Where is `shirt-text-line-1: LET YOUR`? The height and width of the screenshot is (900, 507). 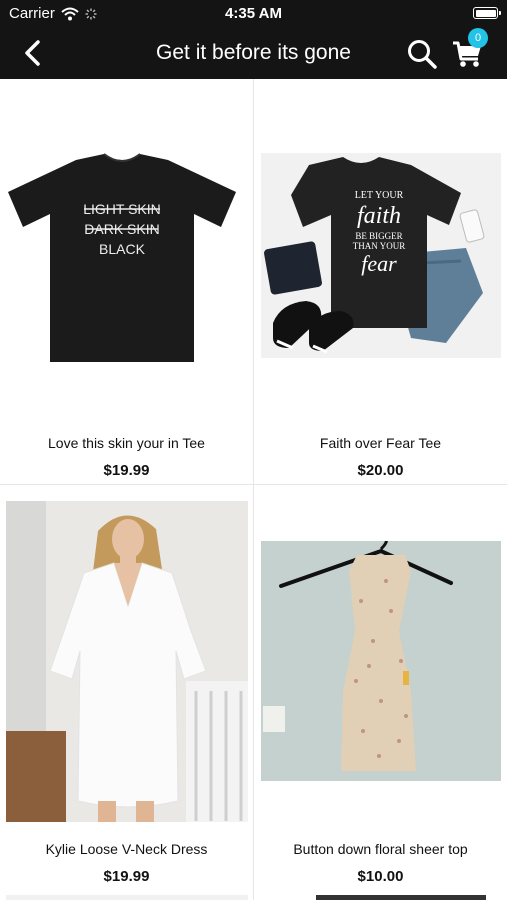 shirt-text-line-1: LET YOUR is located at coordinates (379, 195).